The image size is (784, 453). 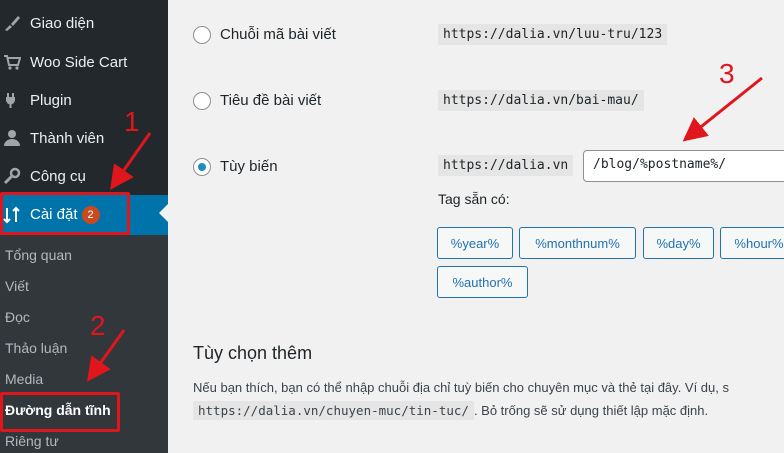 I want to click on submenu-item-discussion: Thảo luận, so click(x=36, y=348).